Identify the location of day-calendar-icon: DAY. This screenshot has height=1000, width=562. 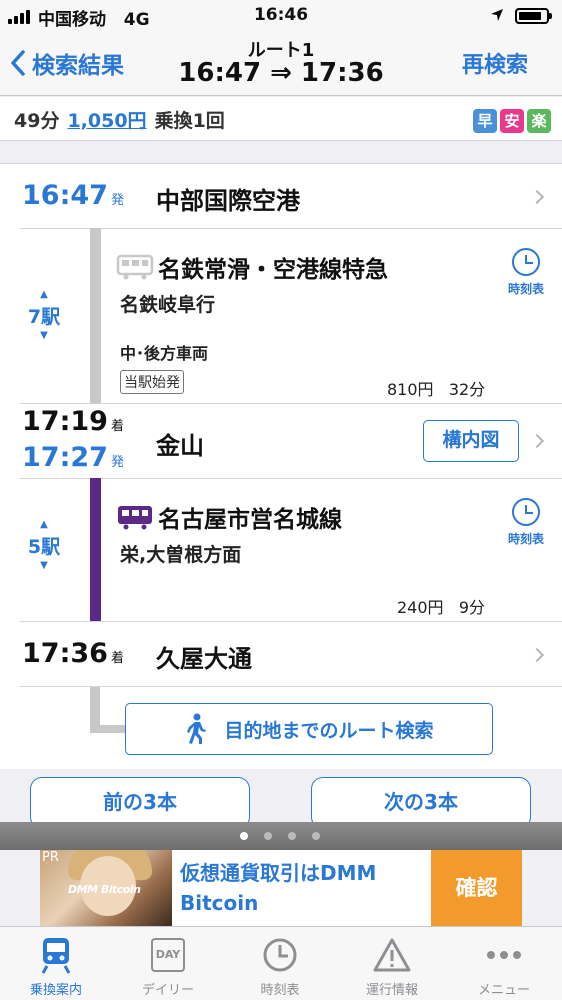
(168, 955).